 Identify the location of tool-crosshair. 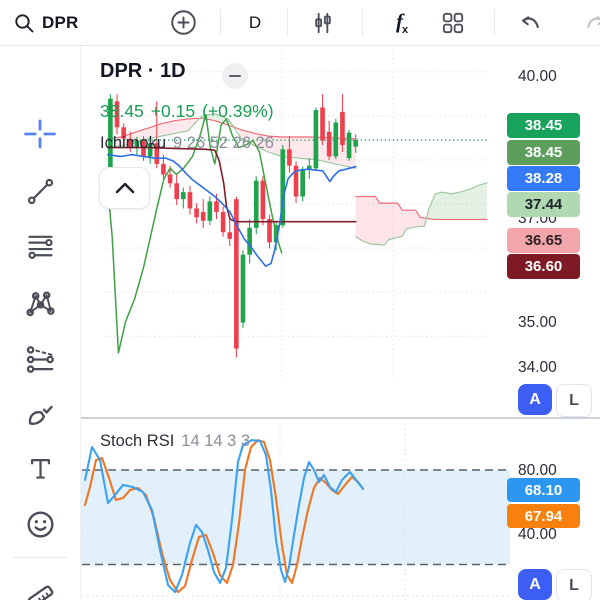
(40, 134).